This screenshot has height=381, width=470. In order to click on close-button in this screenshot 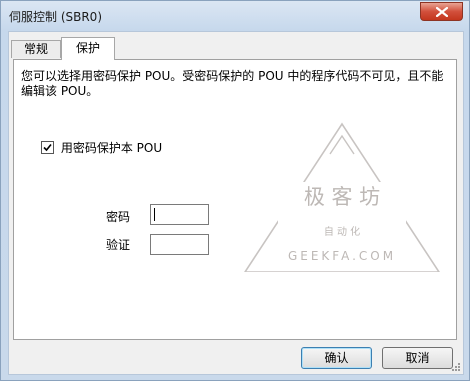, I will do `click(441, 11)`.